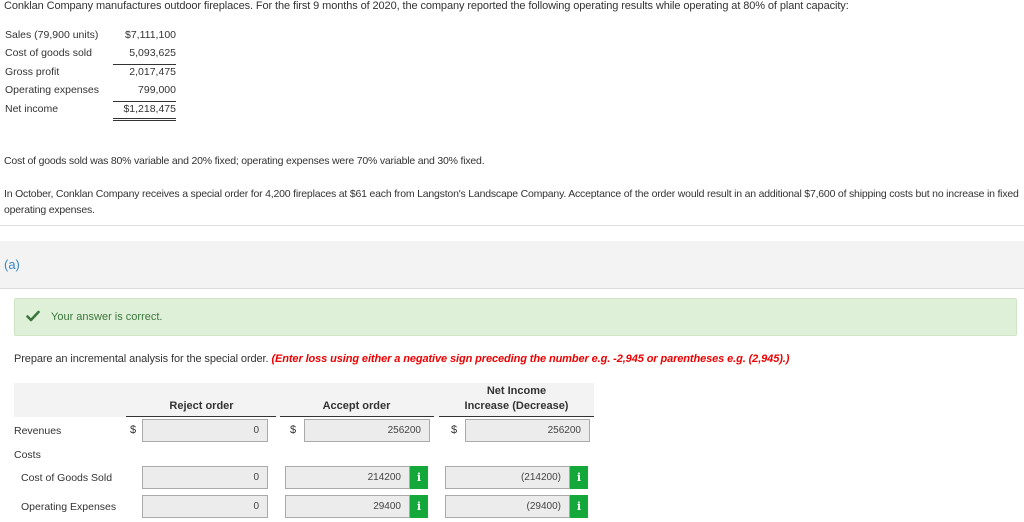 This screenshot has width=1024, height=522. Describe the element at coordinates (27, 455) in the screenshot. I see `row-label-costs: Costs` at that location.